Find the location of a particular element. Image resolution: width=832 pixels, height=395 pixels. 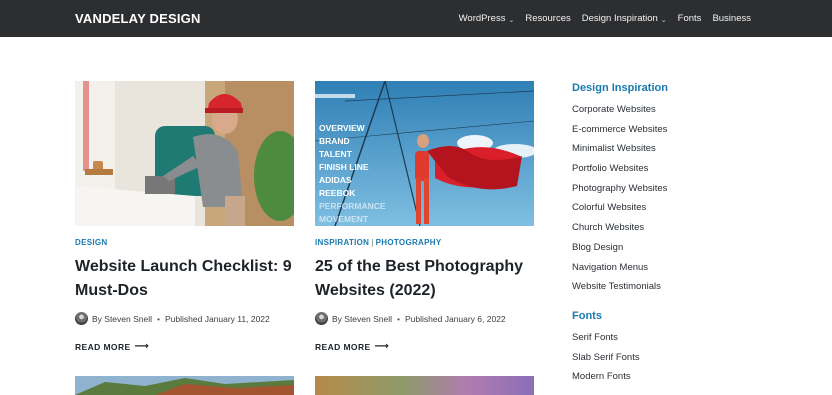

sidebar-link-minimalist-websites: Minimalist Websites is located at coordinates (672, 149).